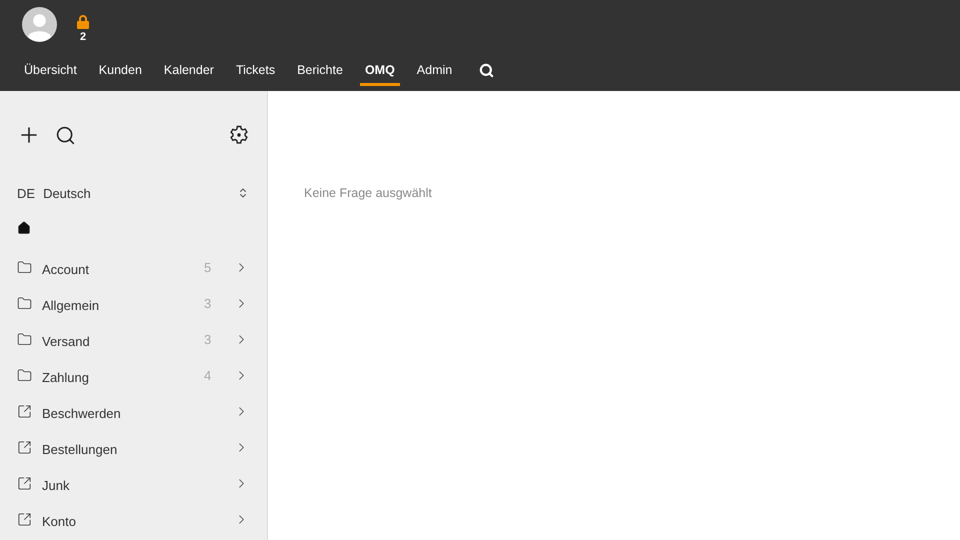 The height and width of the screenshot is (540, 960). Describe the element at coordinates (26, 193) in the screenshot. I see `language-code: DE` at that location.